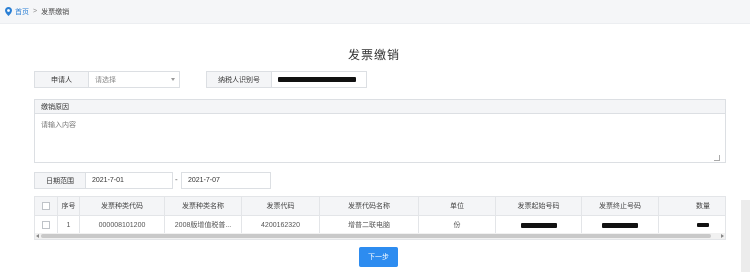 This screenshot has height=272, width=750. I want to click on row-select-cell, so click(46, 225).